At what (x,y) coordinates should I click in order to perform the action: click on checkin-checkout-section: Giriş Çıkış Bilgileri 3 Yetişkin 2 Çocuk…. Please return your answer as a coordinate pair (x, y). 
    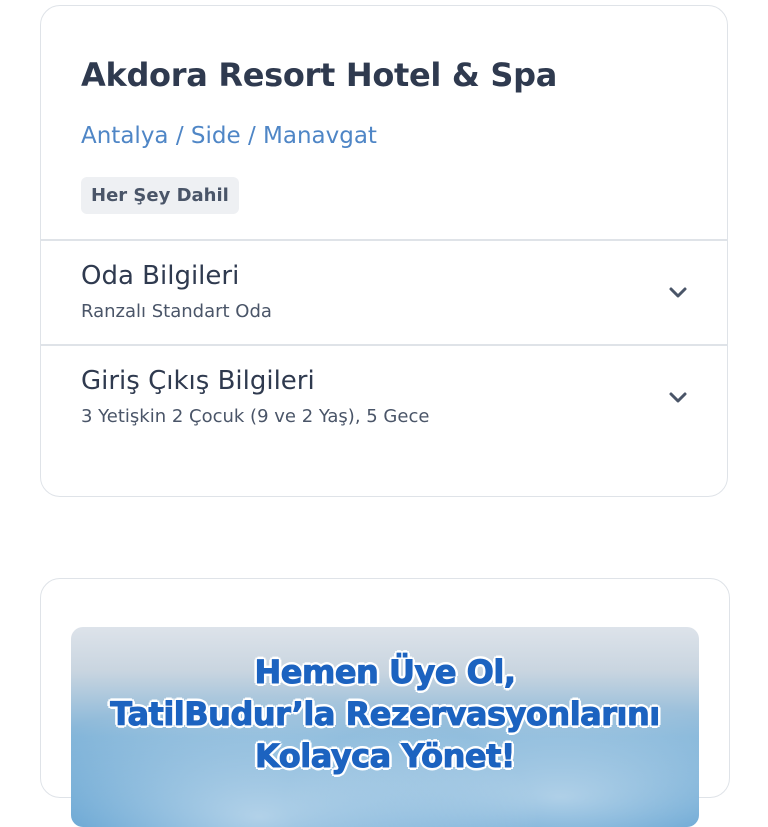
    Looking at the image, I should click on (384, 398).